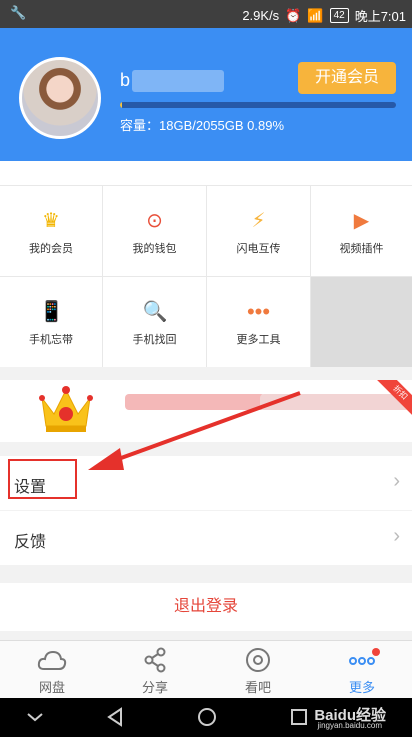 The width and height of the screenshot is (412, 737). Describe the element at coordinates (60, 98) in the screenshot. I see `avatar` at that location.